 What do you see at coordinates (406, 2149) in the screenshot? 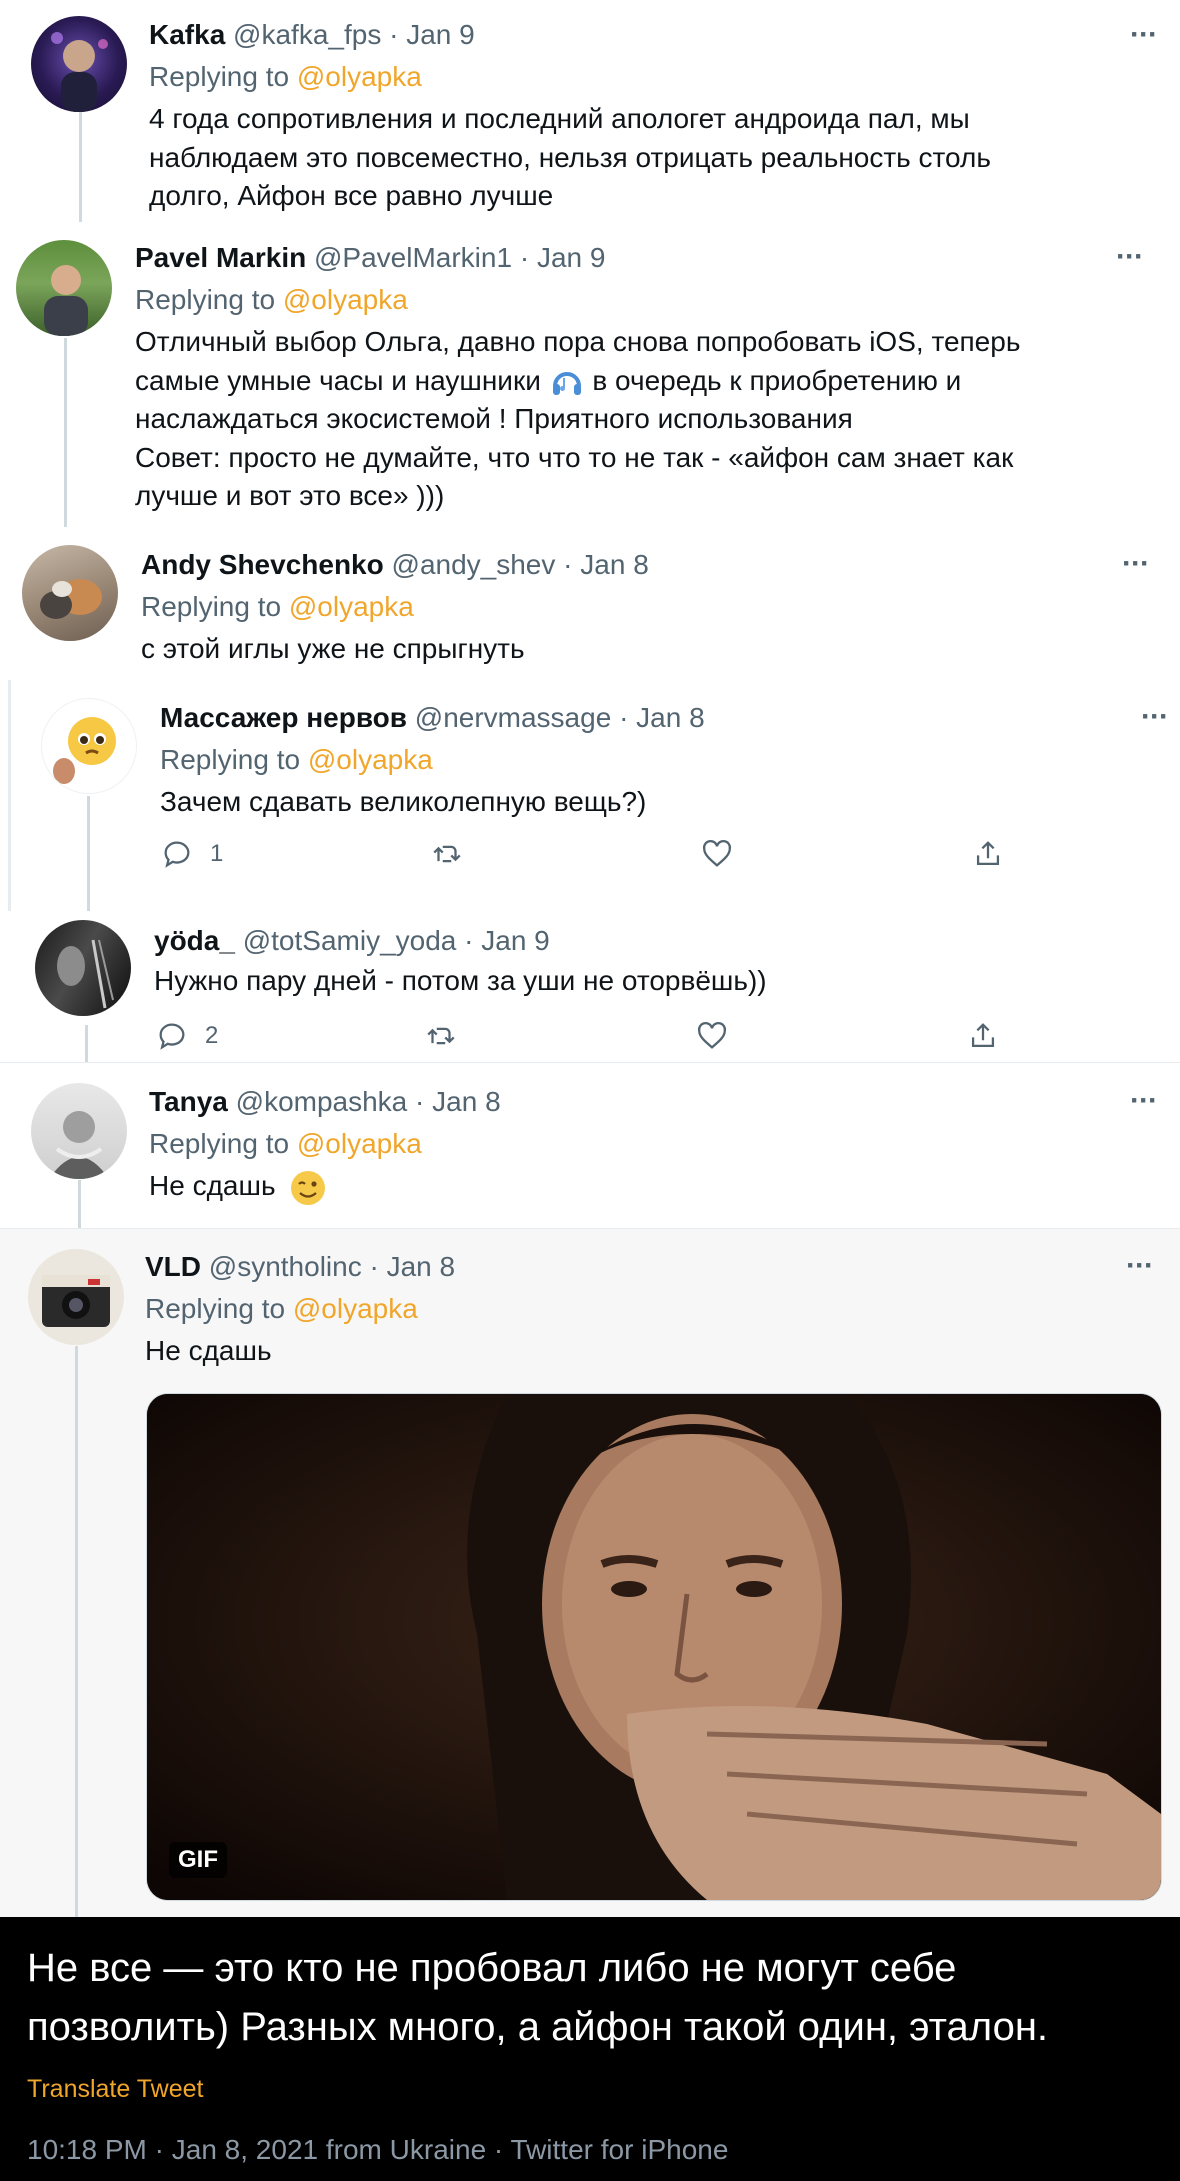
I see `location: from Ukraine` at bounding box center [406, 2149].